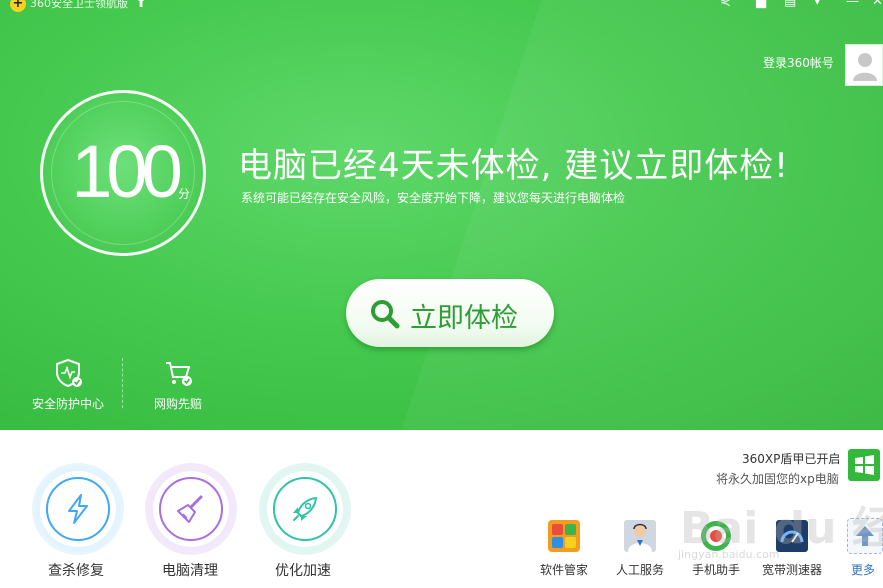  Describe the element at coordinates (777, 479) in the screenshot. I see `xp-shield-subtitle: 将永久加固您的xp电脑` at that location.